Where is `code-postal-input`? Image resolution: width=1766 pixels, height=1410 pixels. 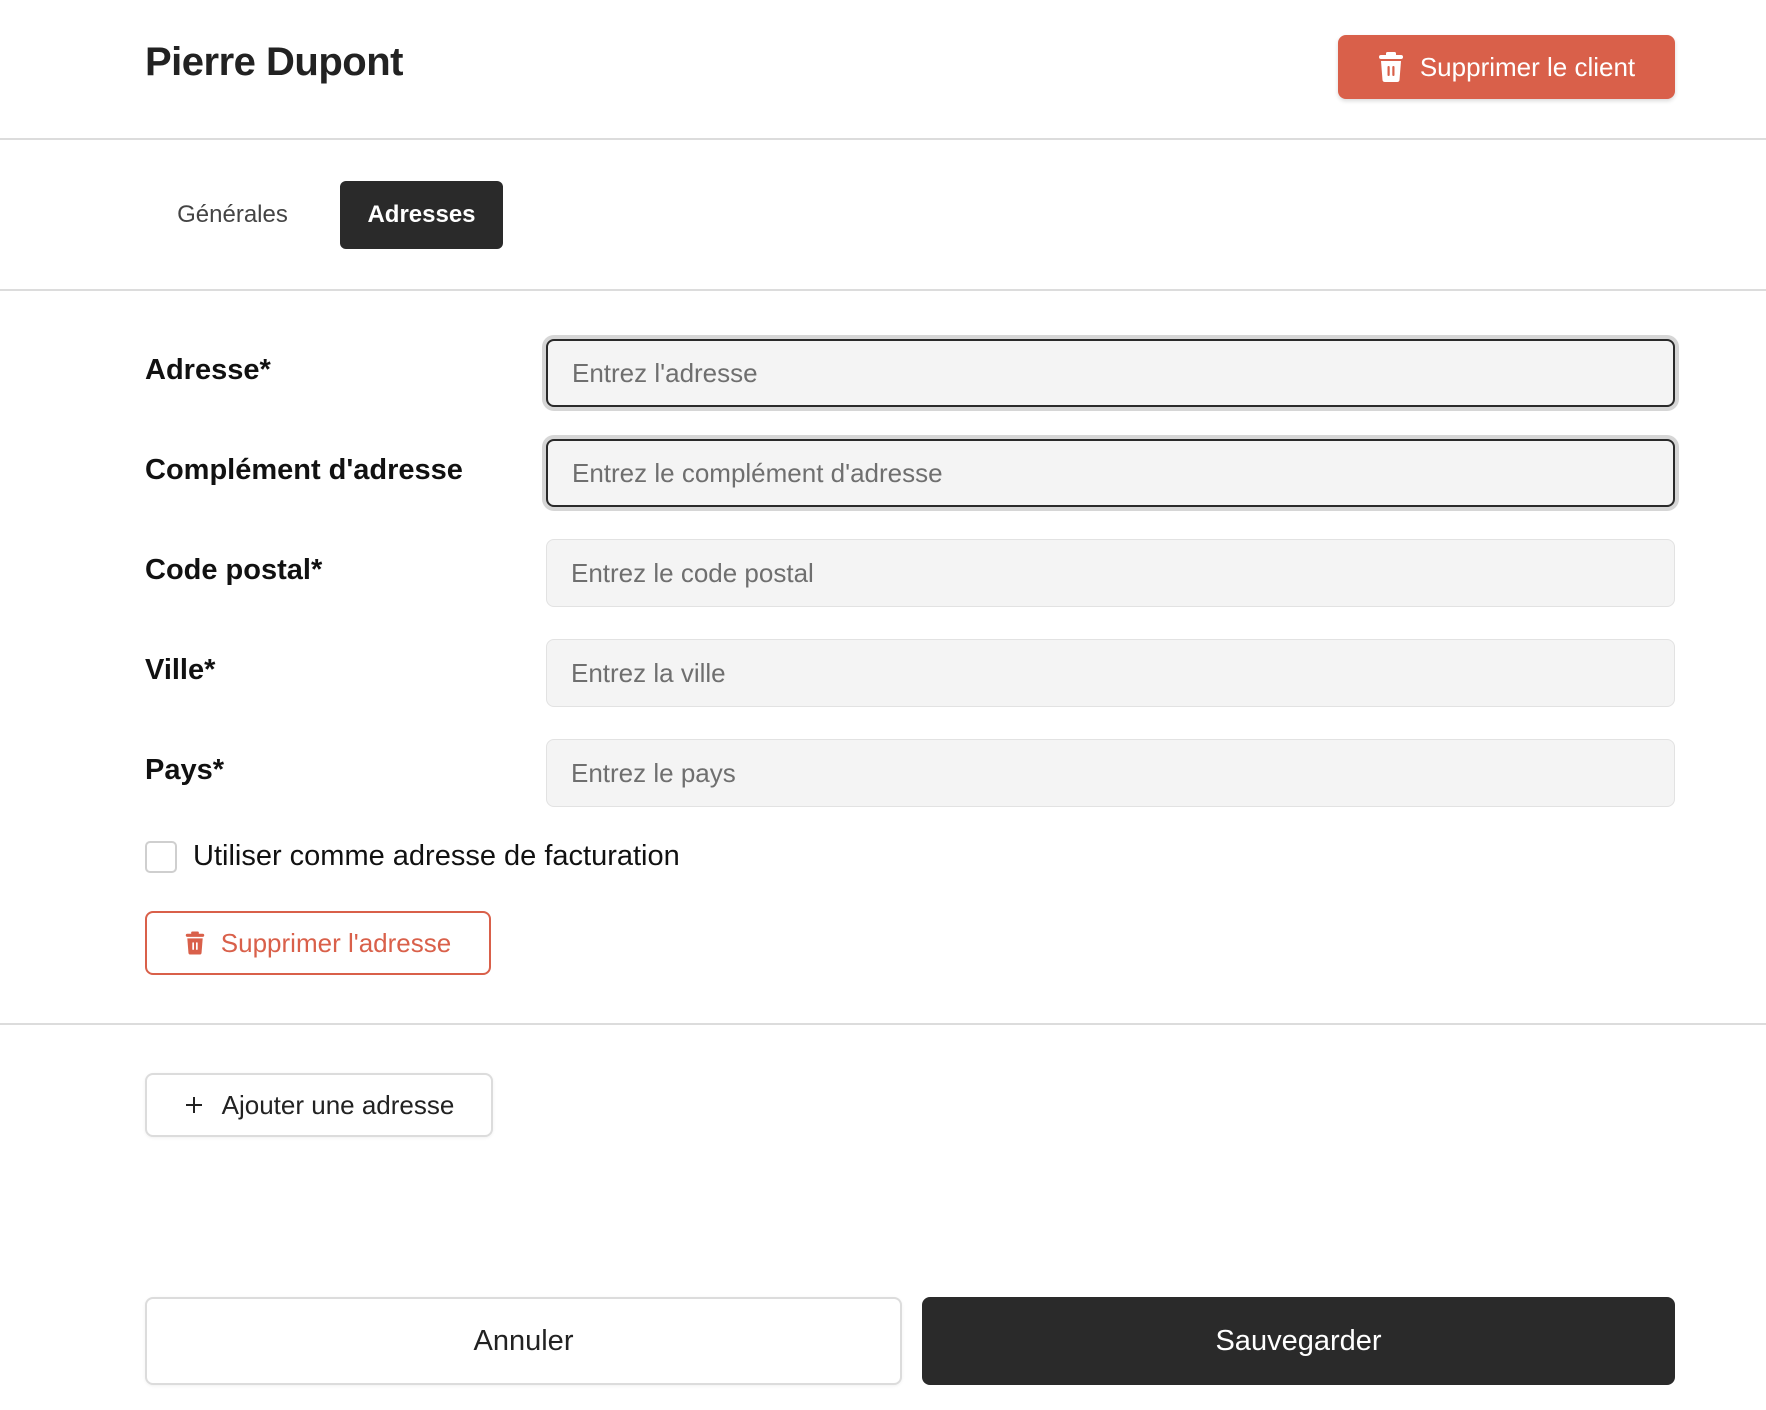 code-postal-input is located at coordinates (1110, 573).